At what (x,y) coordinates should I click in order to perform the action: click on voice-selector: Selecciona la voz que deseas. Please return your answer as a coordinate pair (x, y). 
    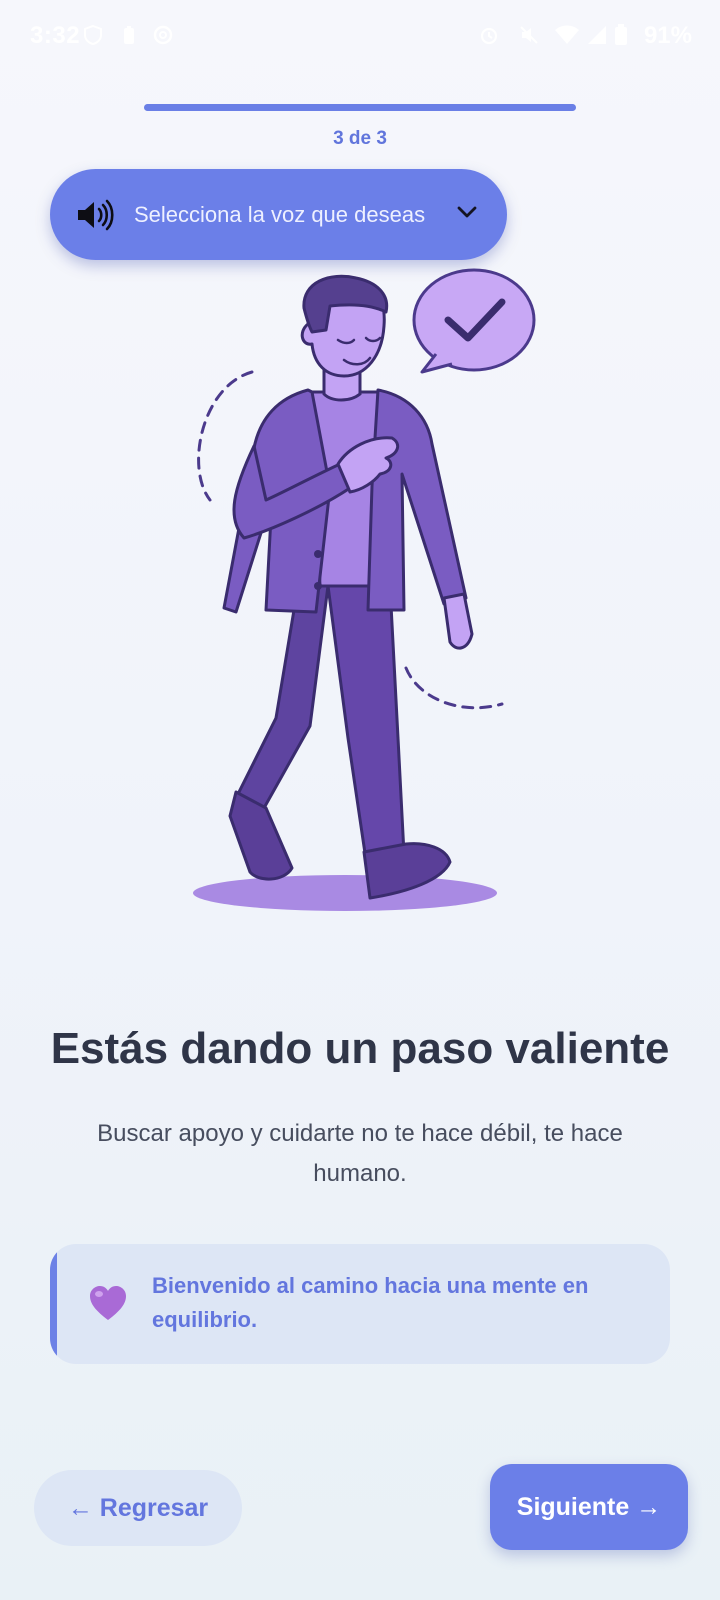
    Looking at the image, I should click on (278, 214).